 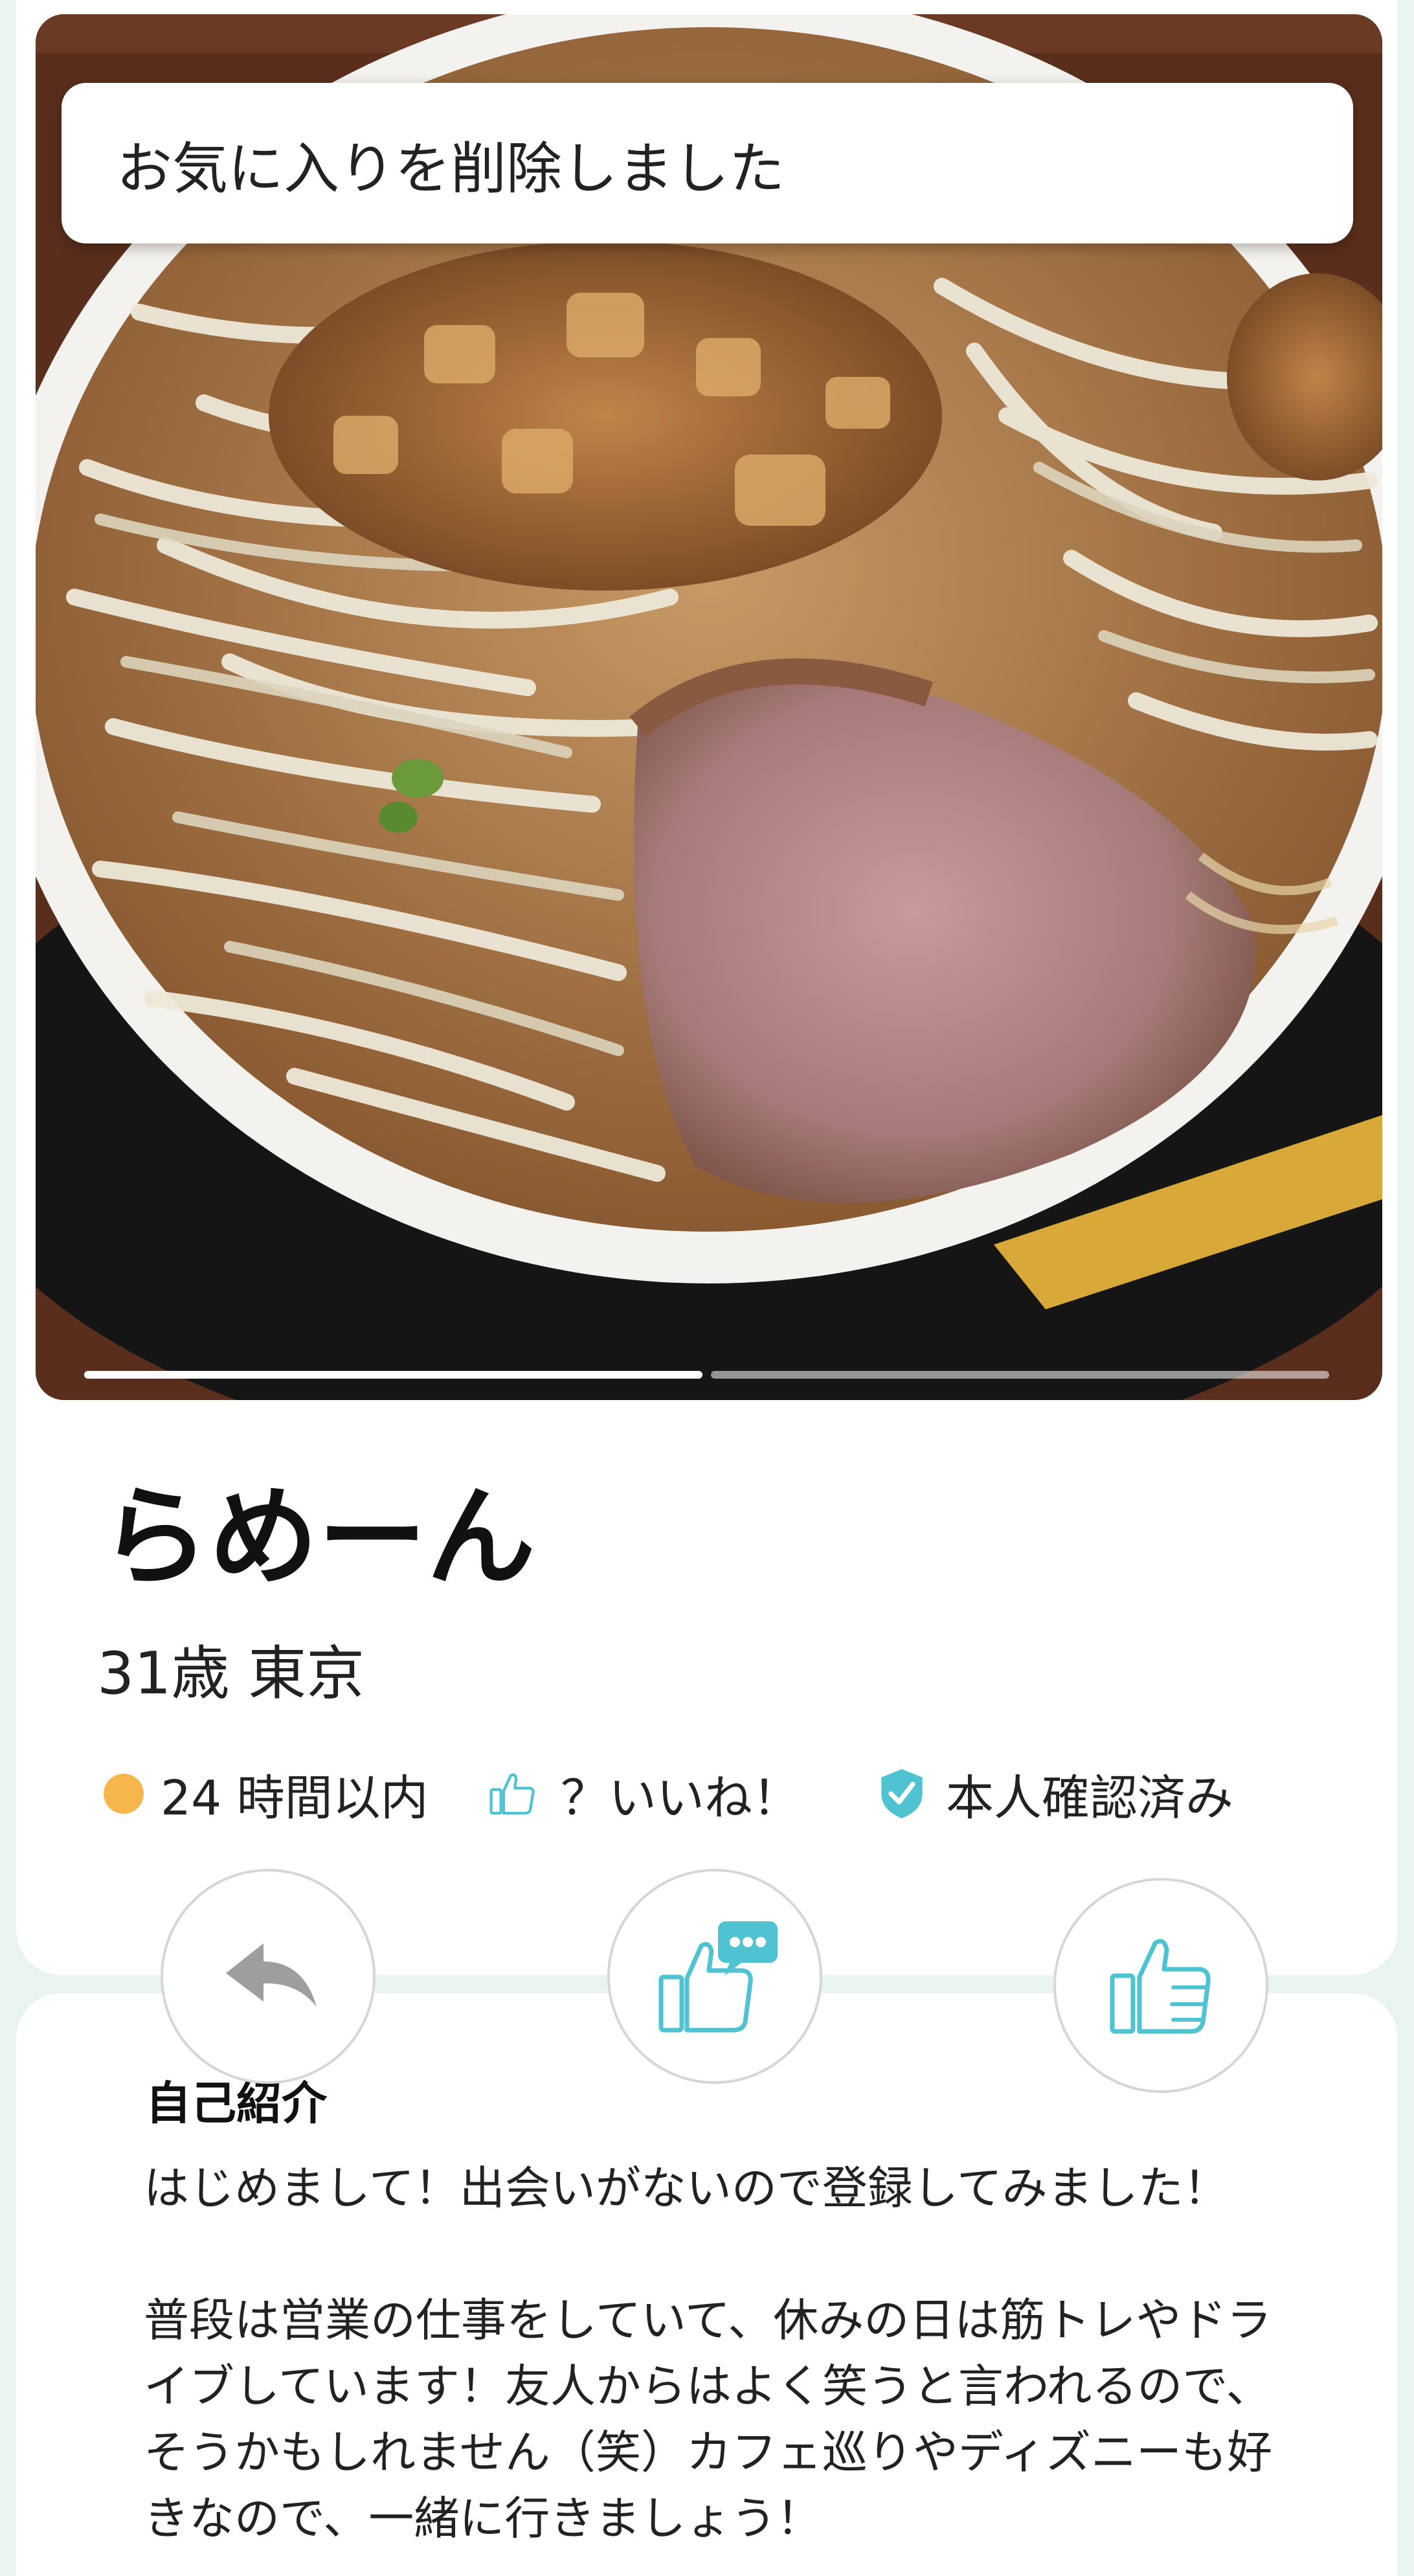 I want to click on favorite-removed-toast: お気に入りを削除しました, so click(x=707, y=163).